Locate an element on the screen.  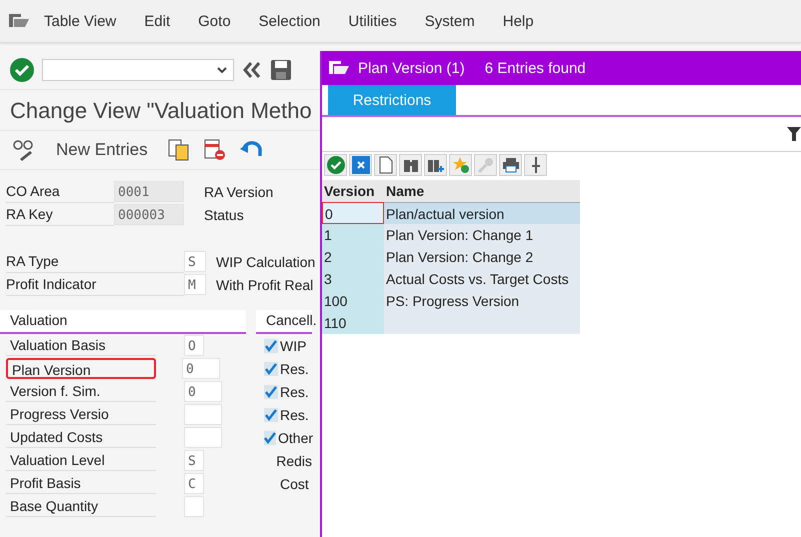
checkbox-label: WIP is located at coordinates (293, 346).